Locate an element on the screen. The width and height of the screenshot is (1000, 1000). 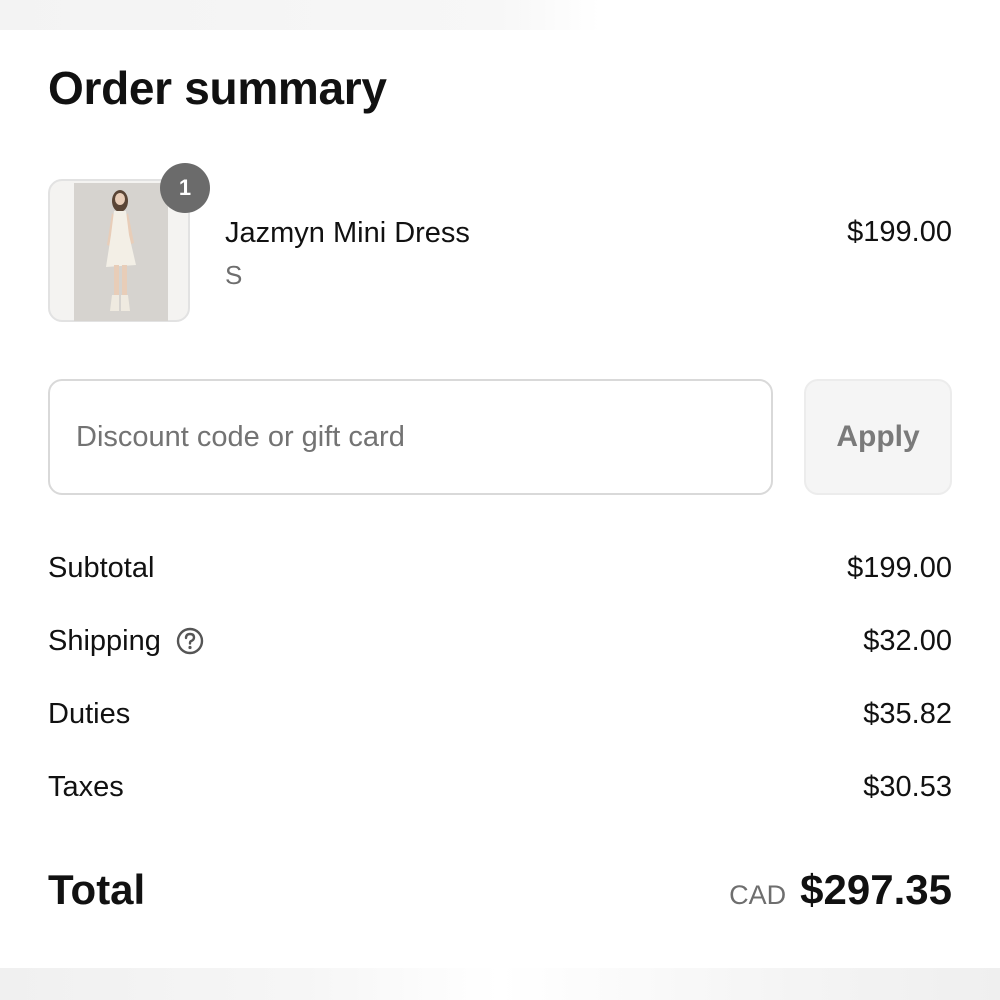
quantity-badge: 1 is located at coordinates (185, 188).